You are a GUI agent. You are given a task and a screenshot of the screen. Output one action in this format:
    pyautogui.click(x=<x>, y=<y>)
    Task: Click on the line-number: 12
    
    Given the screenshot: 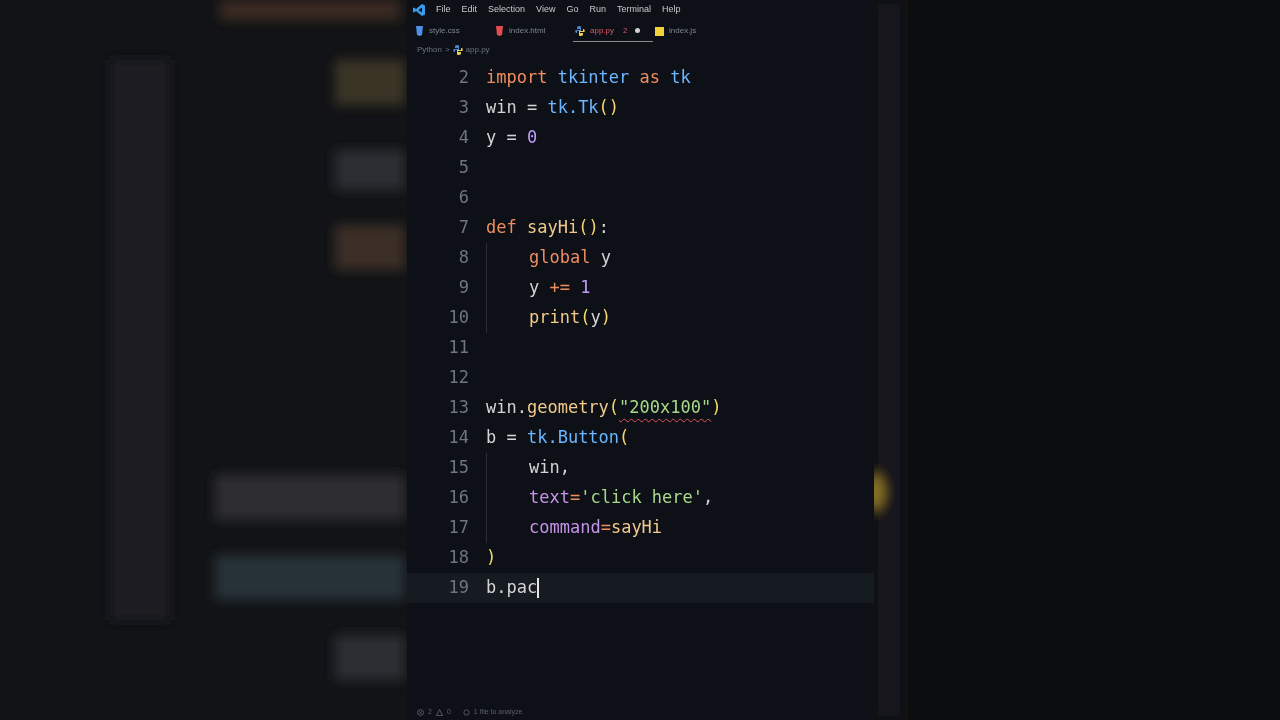 What is the action you would take?
    pyautogui.click(x=458, y=378)
    